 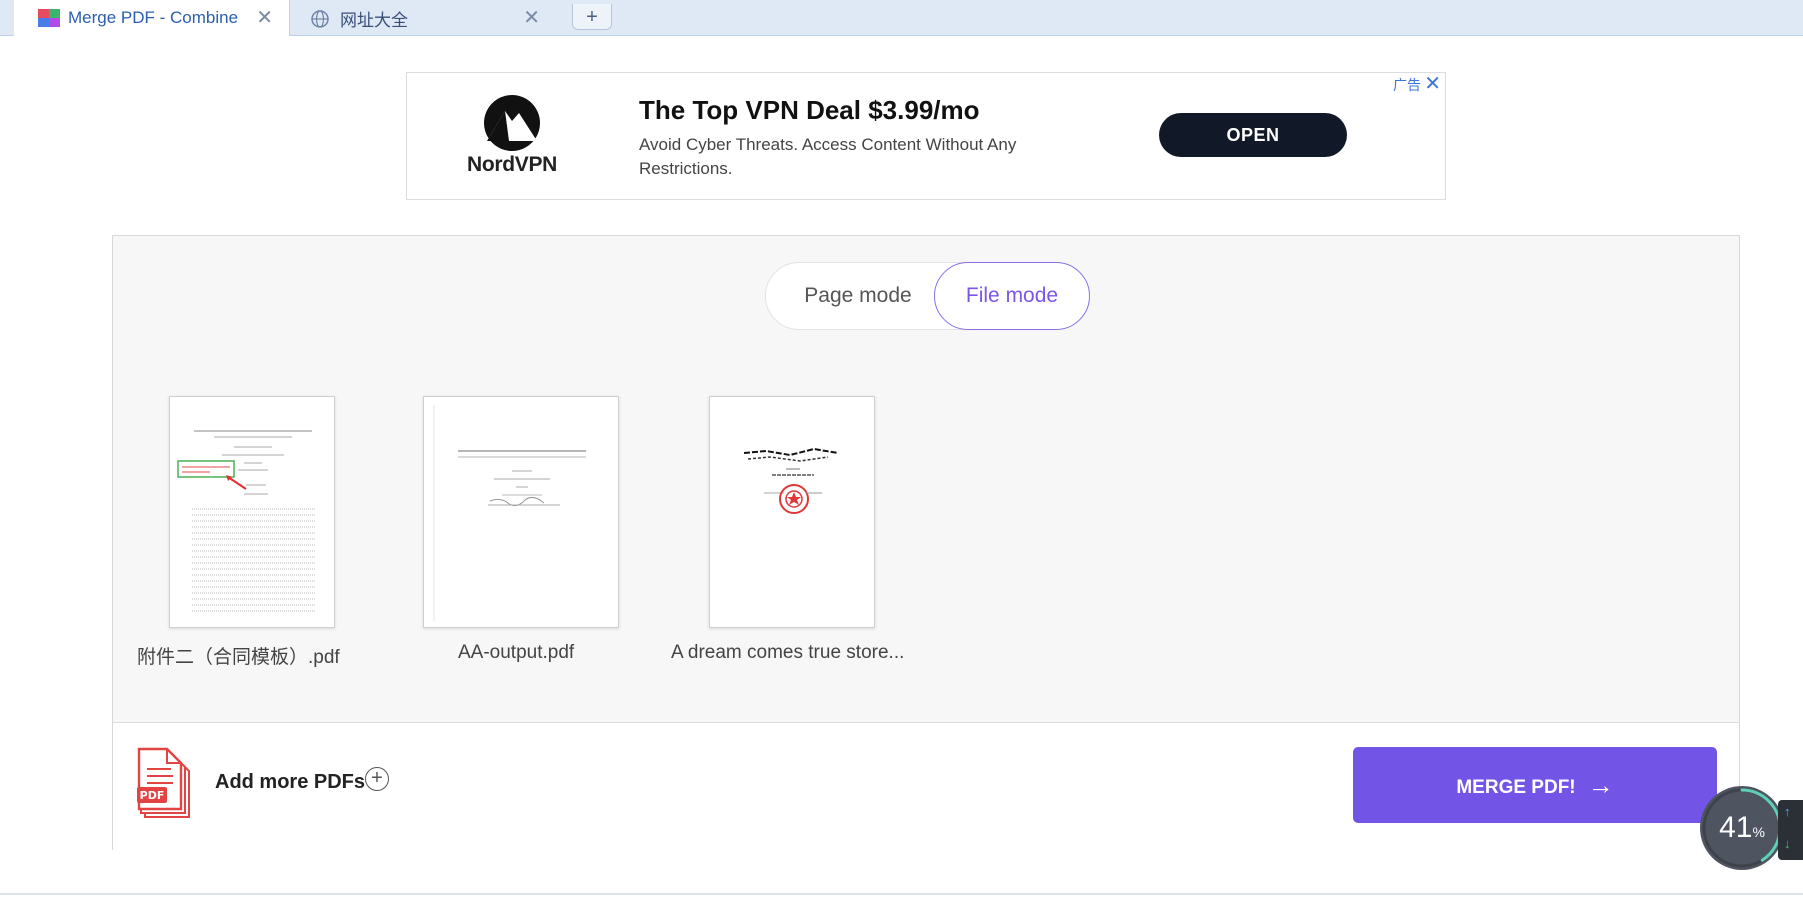 I want to click on globe-icon, so click(x=321, y=18).